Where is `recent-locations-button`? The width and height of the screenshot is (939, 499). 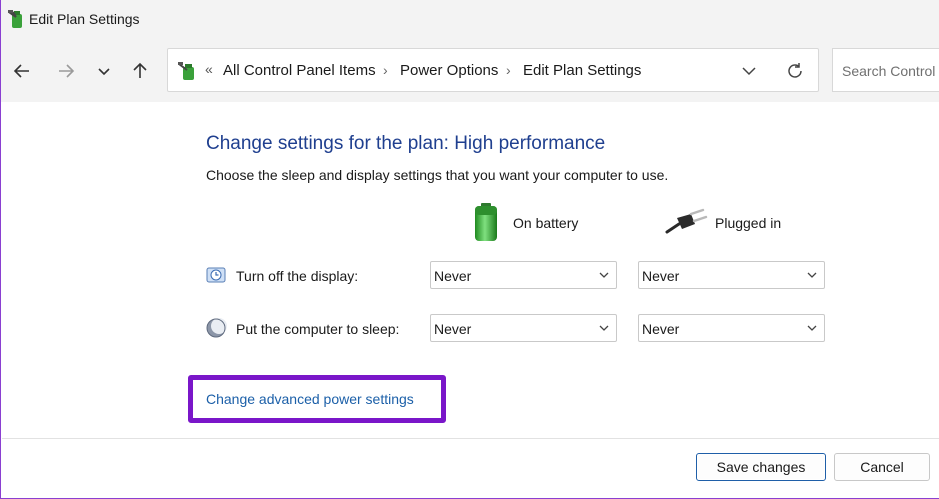 recent-locations-button is located at coordinates (104, 71).